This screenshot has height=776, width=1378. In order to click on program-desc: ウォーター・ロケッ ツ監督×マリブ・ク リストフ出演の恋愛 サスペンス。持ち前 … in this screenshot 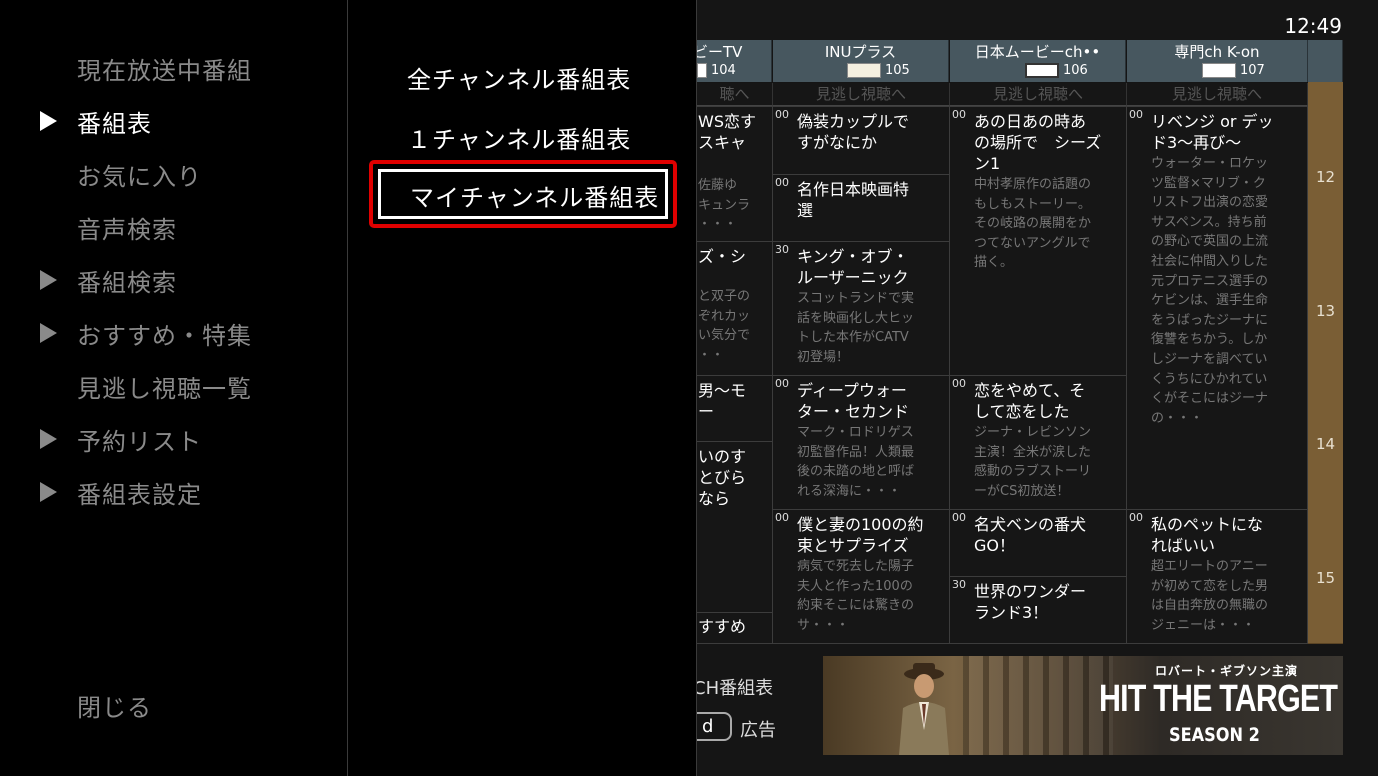, I will do `click(1210, 291)`.